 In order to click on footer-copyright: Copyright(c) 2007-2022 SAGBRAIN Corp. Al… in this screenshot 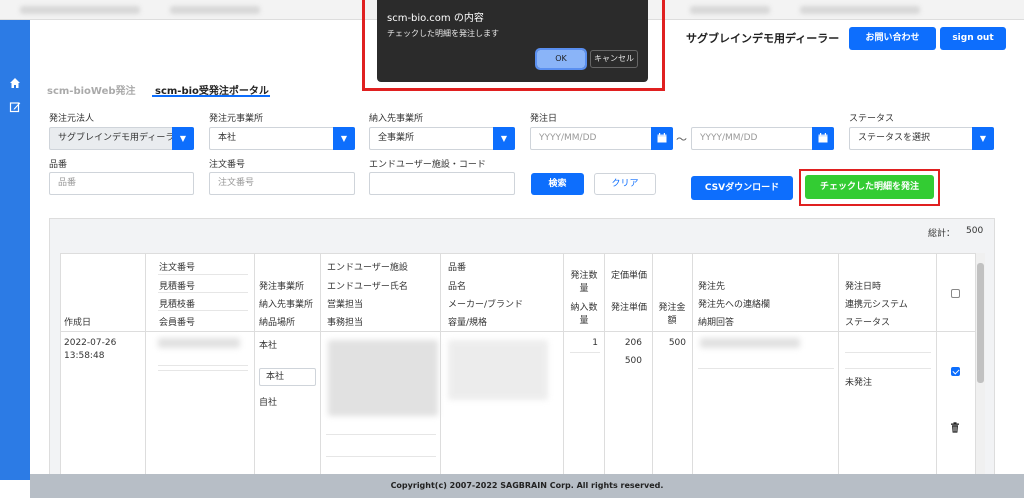, I will do `click(527, 486)`.